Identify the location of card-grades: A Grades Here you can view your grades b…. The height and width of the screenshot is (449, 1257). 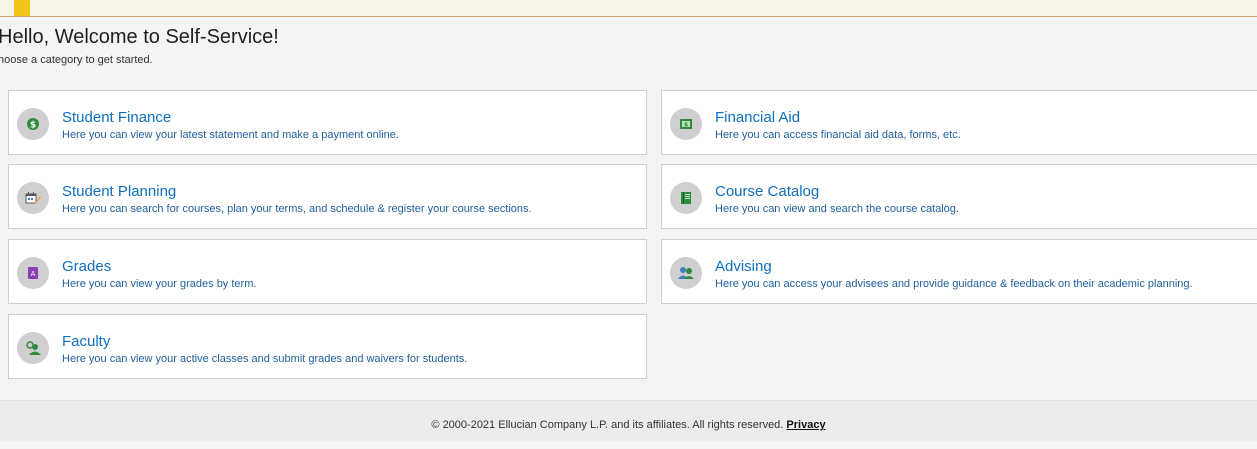
(327, 271).